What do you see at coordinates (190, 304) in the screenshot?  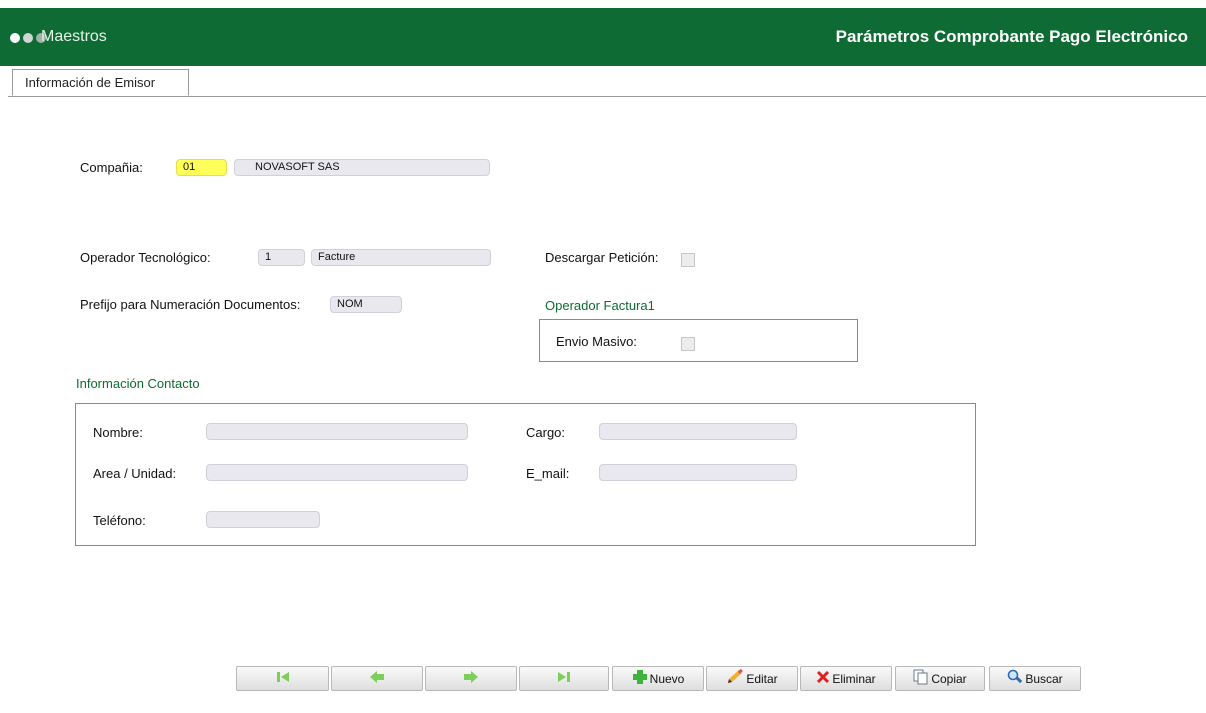 I see `prefix-label: Prefijo para Numeración Documentos:` at bounding box center [190, 304].